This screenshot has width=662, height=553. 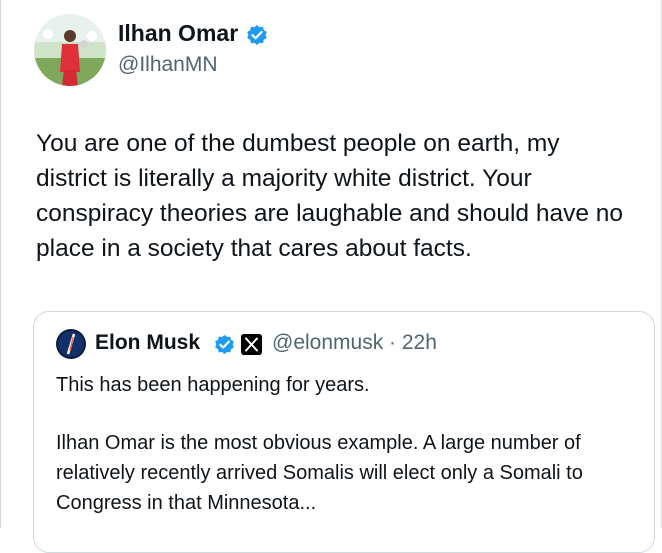 What do you see at coordinates (147, 343) in the screenshot?
I see `quoted-author-name: Elon Musk` at bounding box center [147, 343].